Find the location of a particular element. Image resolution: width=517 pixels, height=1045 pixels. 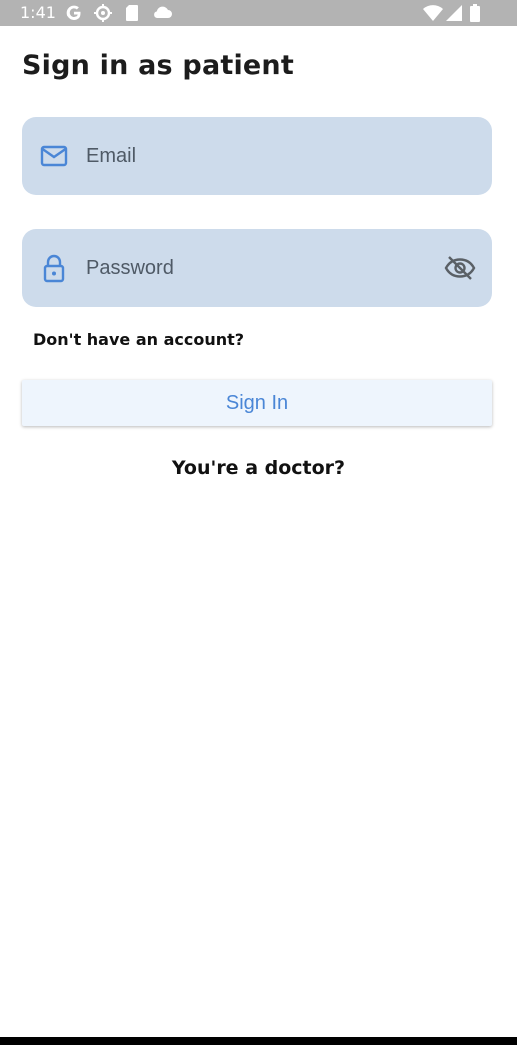

navigation-bar is located at coordinates (258, 1041).